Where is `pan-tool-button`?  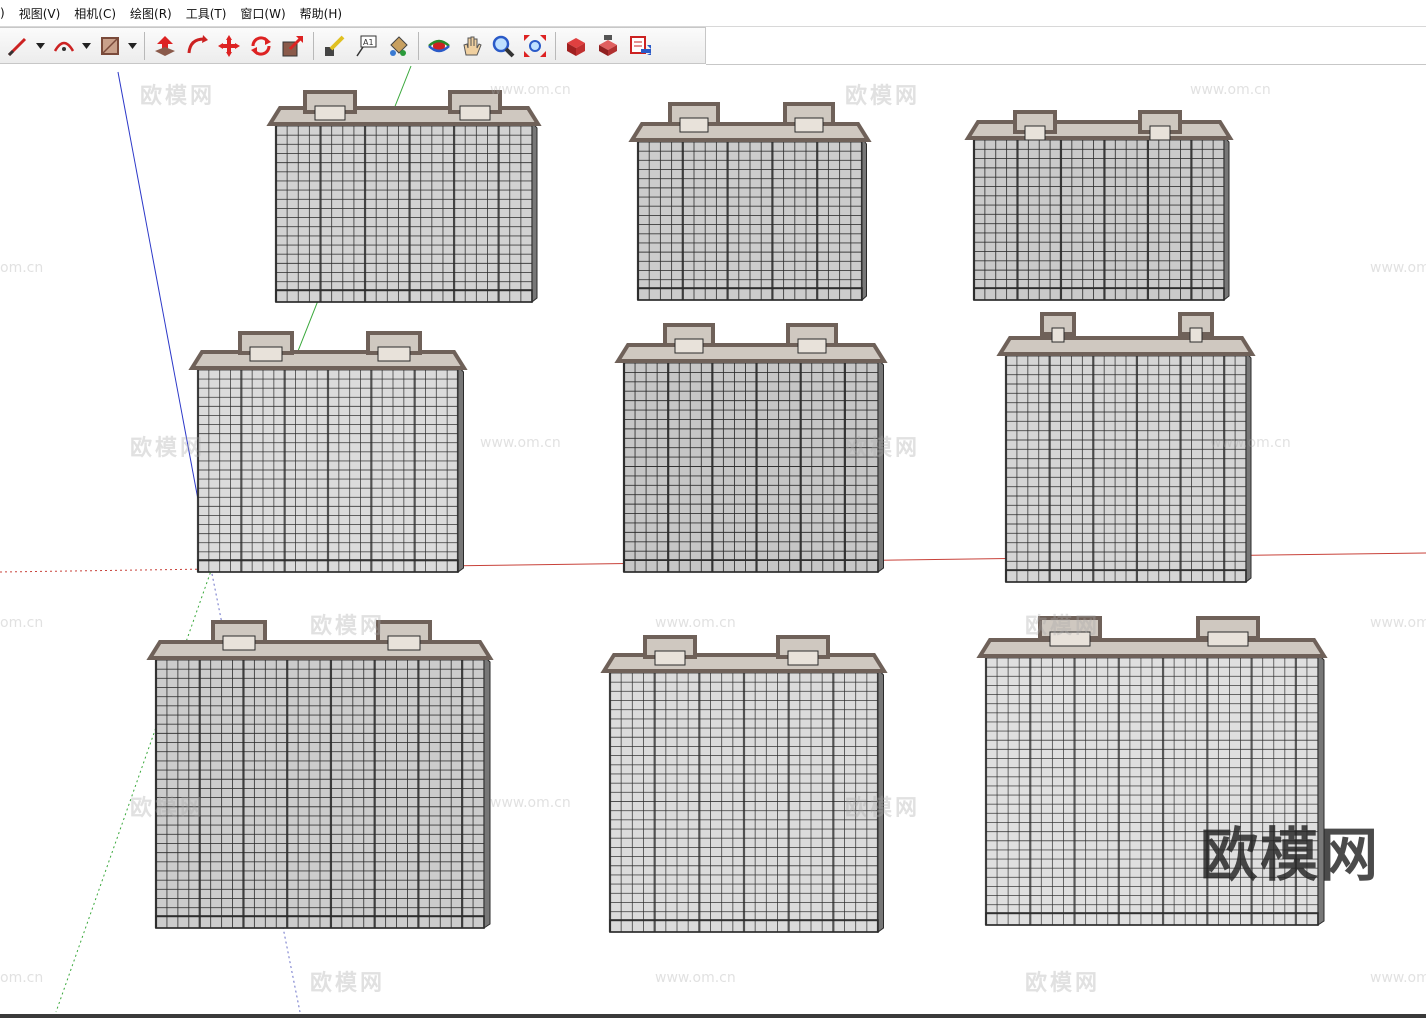
pan-tool-button is located at coordinates (471, 46).